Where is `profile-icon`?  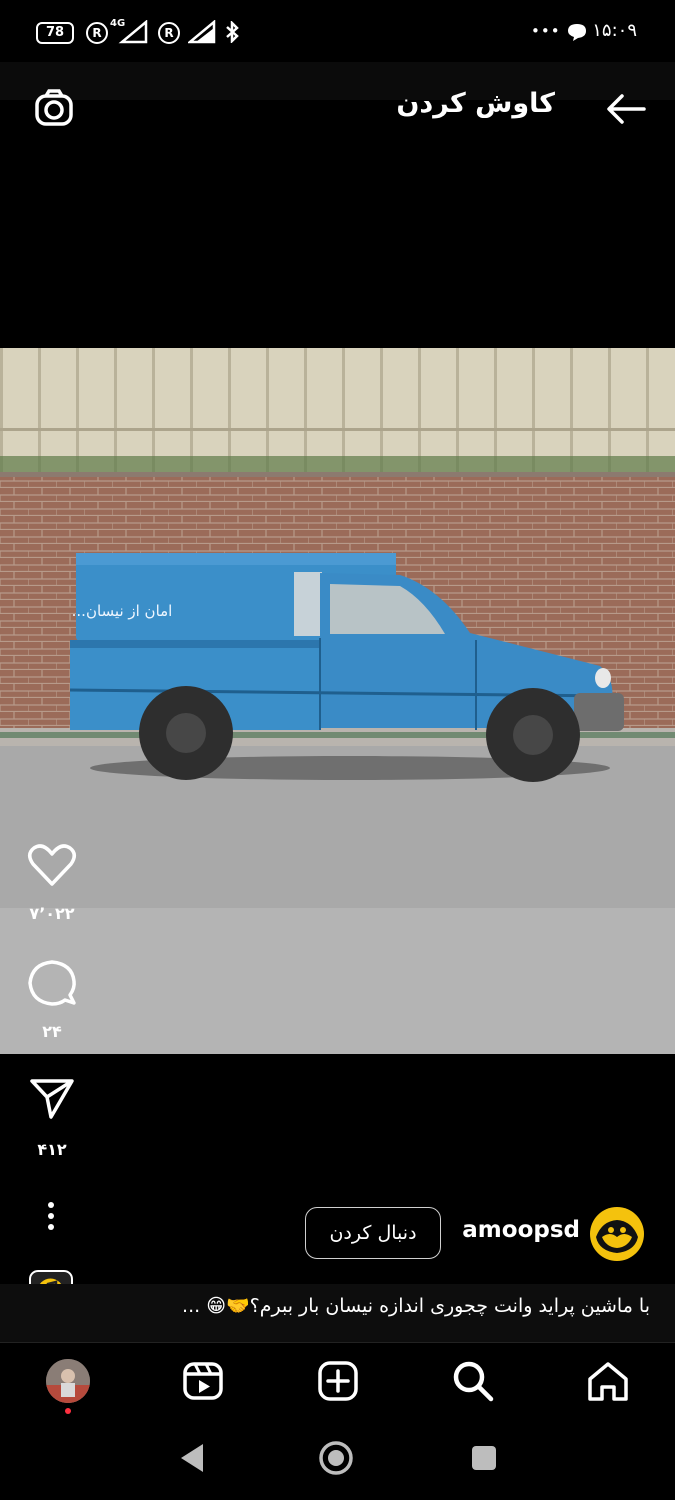
profile-icon is located at coordinates (68, 1381).